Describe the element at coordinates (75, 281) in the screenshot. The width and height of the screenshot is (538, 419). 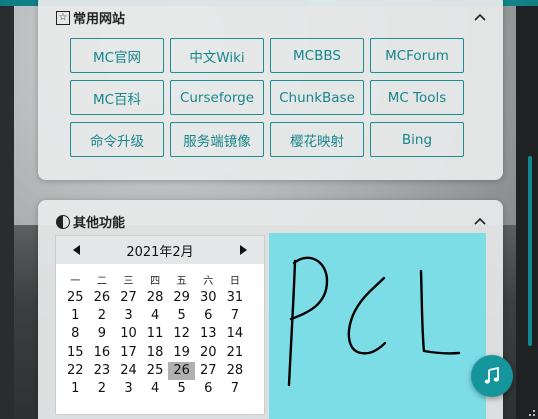
I see `calendar-weekday: 一` at that location.